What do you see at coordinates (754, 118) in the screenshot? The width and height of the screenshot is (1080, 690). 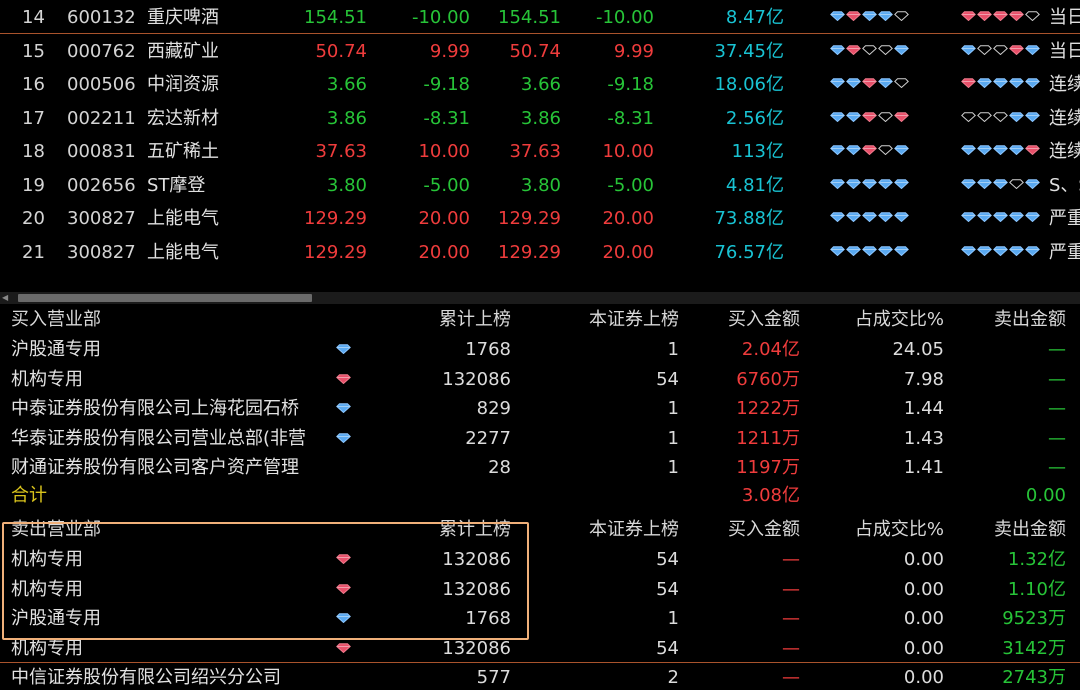 I see `turnover-amount: 2.56亿` at bounding box center [754, 118].